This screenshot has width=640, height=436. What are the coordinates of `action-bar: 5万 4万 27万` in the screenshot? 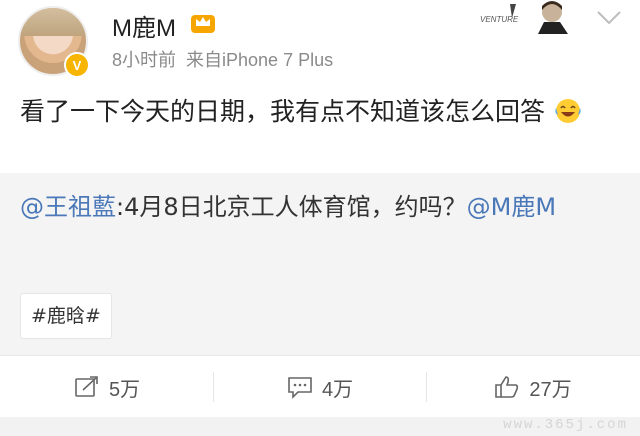 It's located at (320, 386).